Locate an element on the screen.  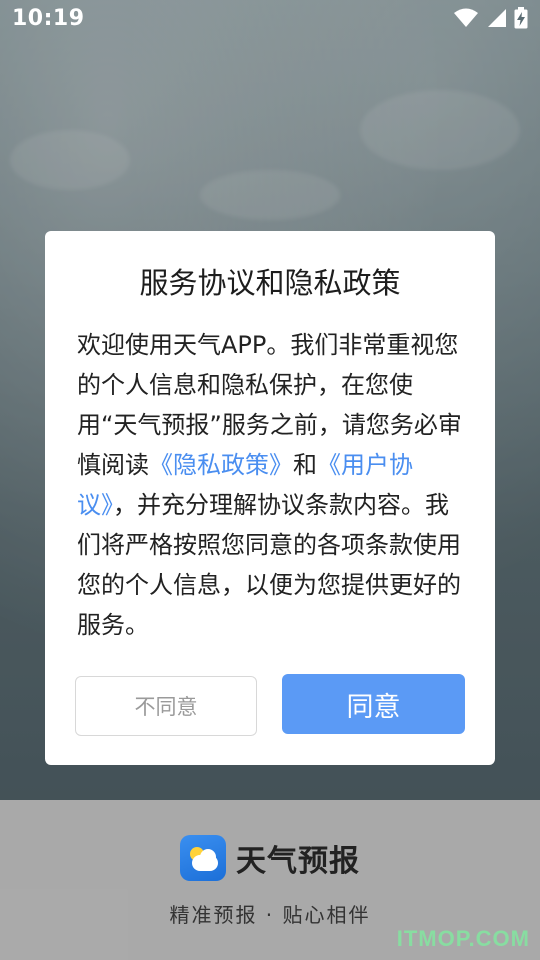
status-icons is located at coordinates (491, 18).